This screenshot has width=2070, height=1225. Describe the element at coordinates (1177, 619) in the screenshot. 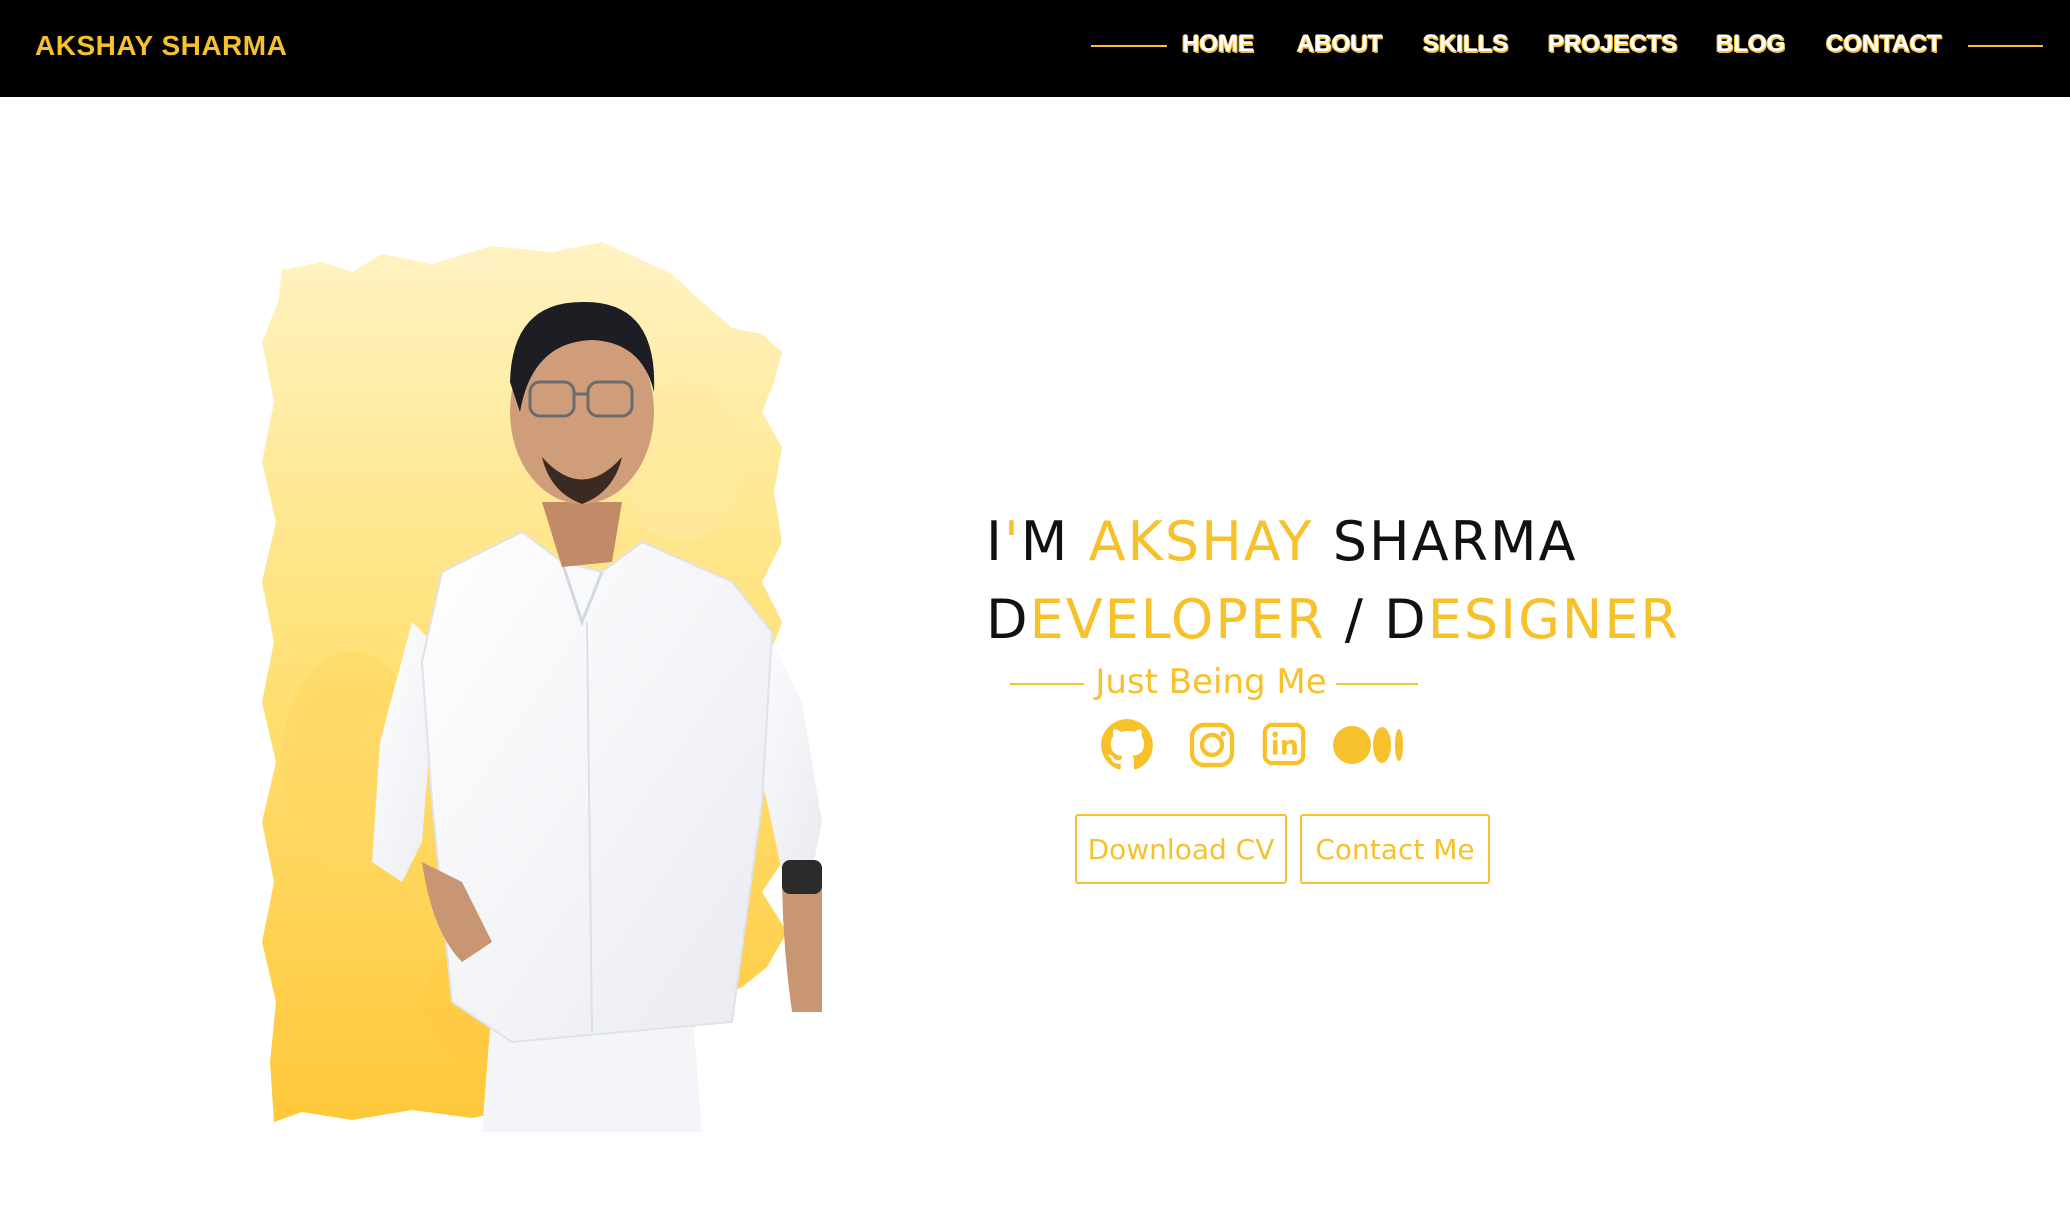

I see `hero-role-part: EVELOPER` at that location.